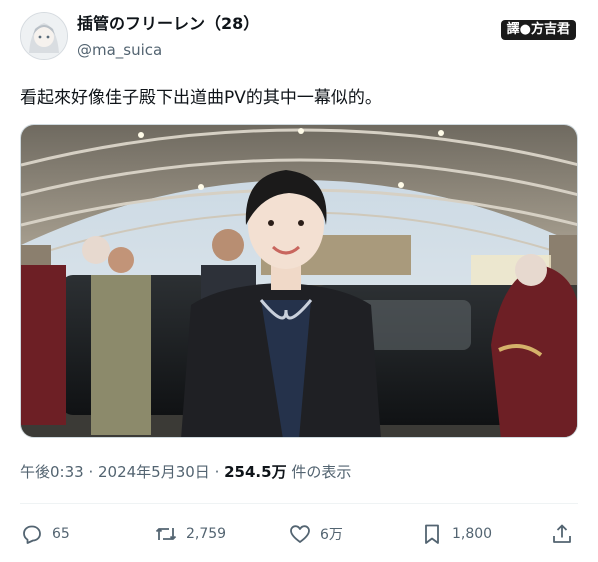 This screenshot has width=598, height=562. I want to click on tweet-date: 2024年5月30日, so click(154, 472).